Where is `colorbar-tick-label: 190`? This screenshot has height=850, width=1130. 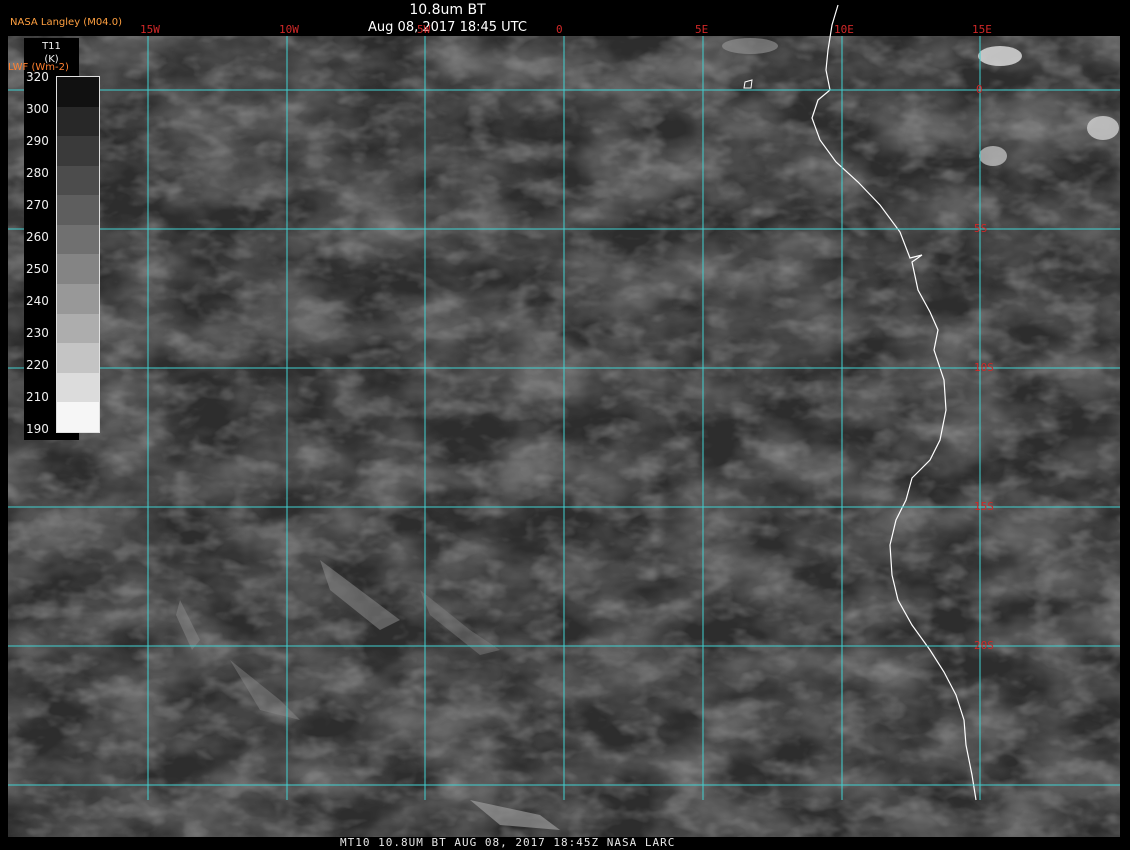 colorbar-tick-label: 190 is located at coordinates (37, 429).